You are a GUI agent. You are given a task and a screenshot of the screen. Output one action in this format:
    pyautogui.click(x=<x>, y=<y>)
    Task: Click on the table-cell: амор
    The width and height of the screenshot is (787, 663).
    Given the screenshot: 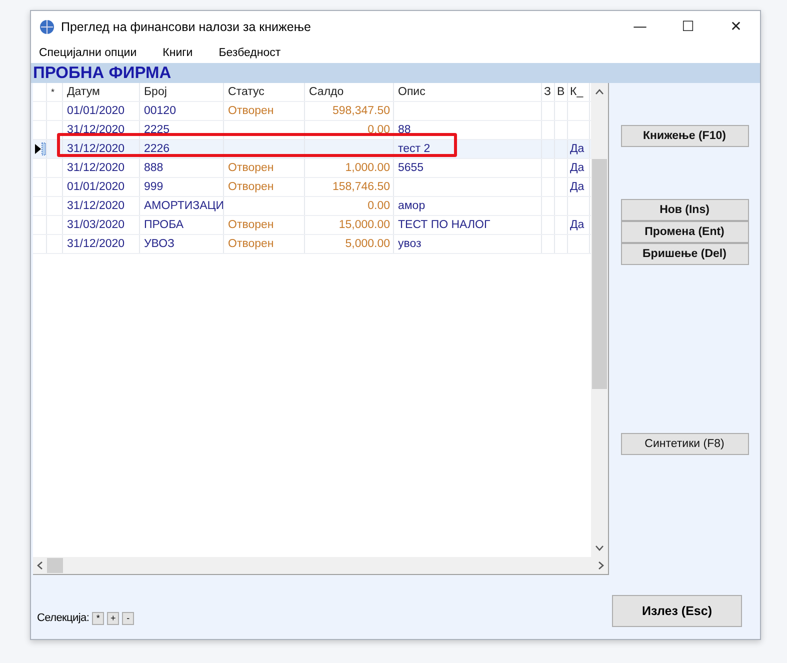 What is the action you would take?
    pyautogui.click(x=468, y=206)
    